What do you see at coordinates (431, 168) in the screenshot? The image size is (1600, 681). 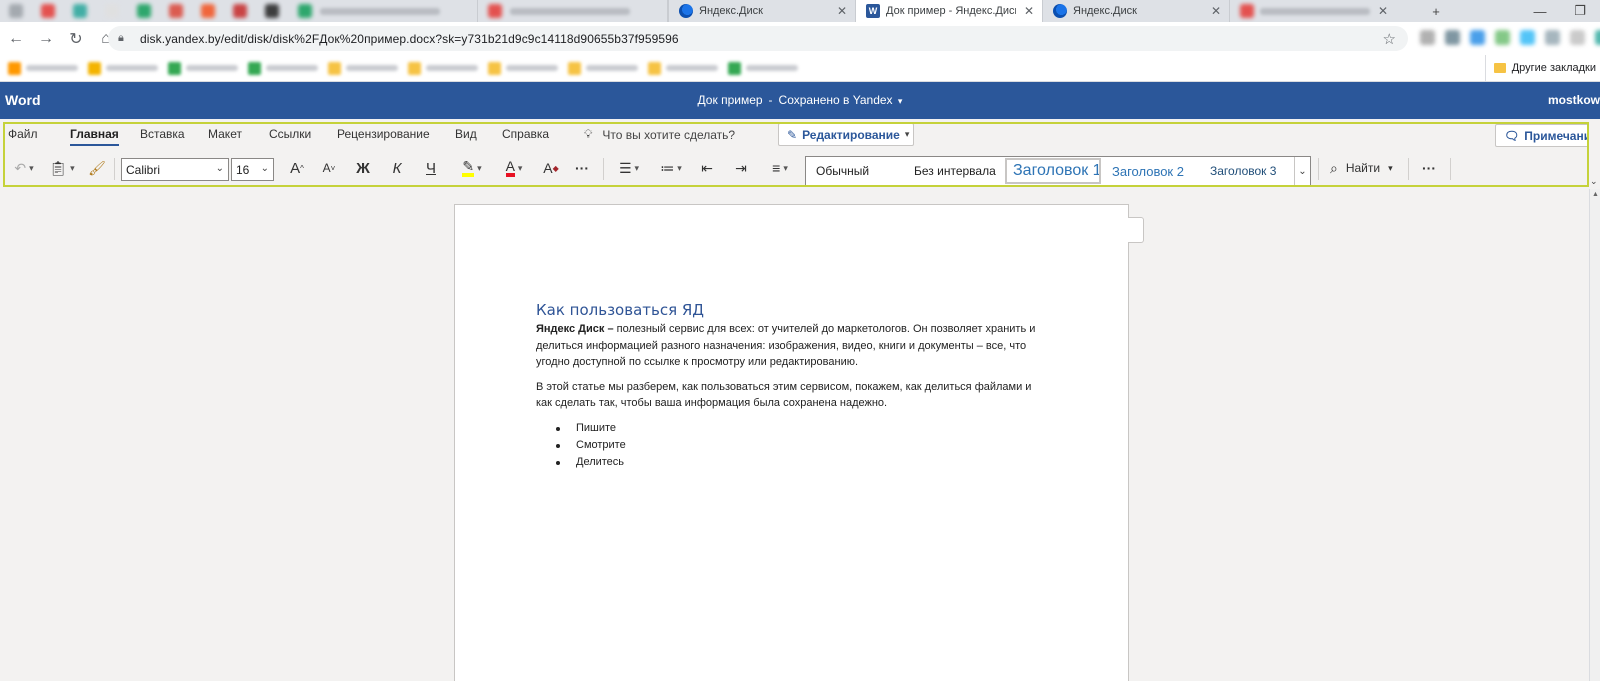 I see `underline-button: Ч` at bounding box center [431, 168].